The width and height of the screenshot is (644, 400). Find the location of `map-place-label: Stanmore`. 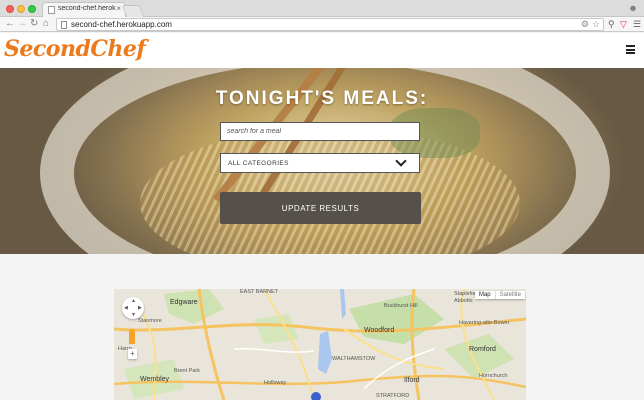

map-place-label: Stanmore is located at coordinates (150, 321).